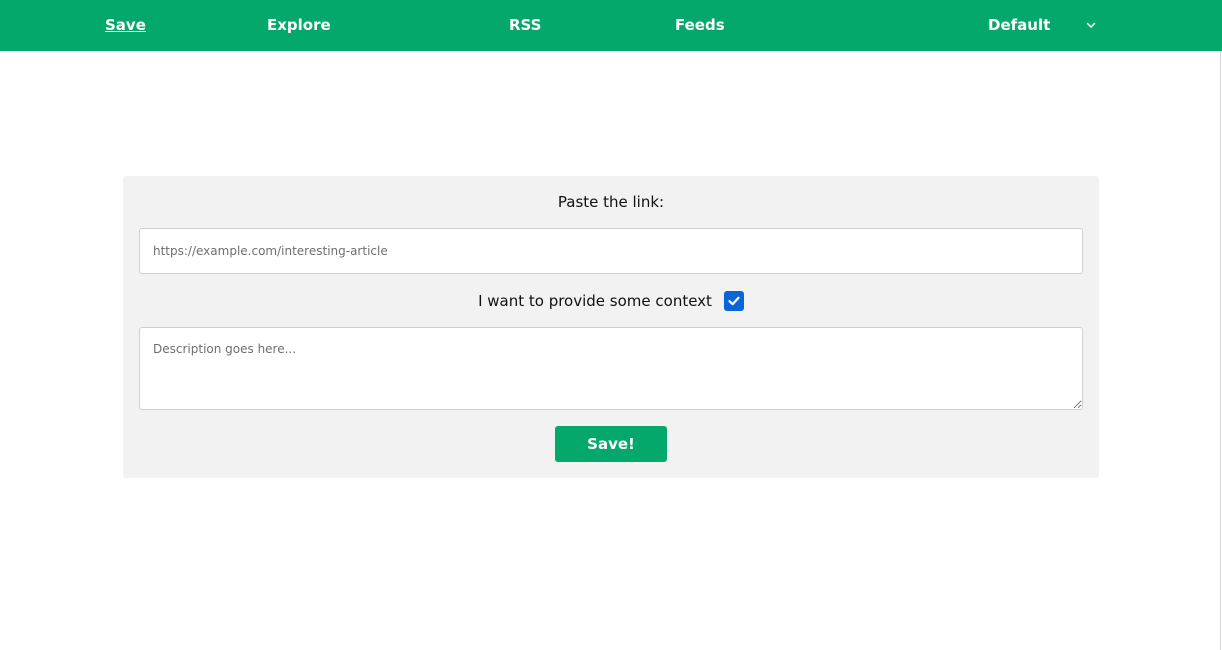  Describe the element at coordinates (1091, 25) in the screenshot. I see `chevron-down-icon` at that location.